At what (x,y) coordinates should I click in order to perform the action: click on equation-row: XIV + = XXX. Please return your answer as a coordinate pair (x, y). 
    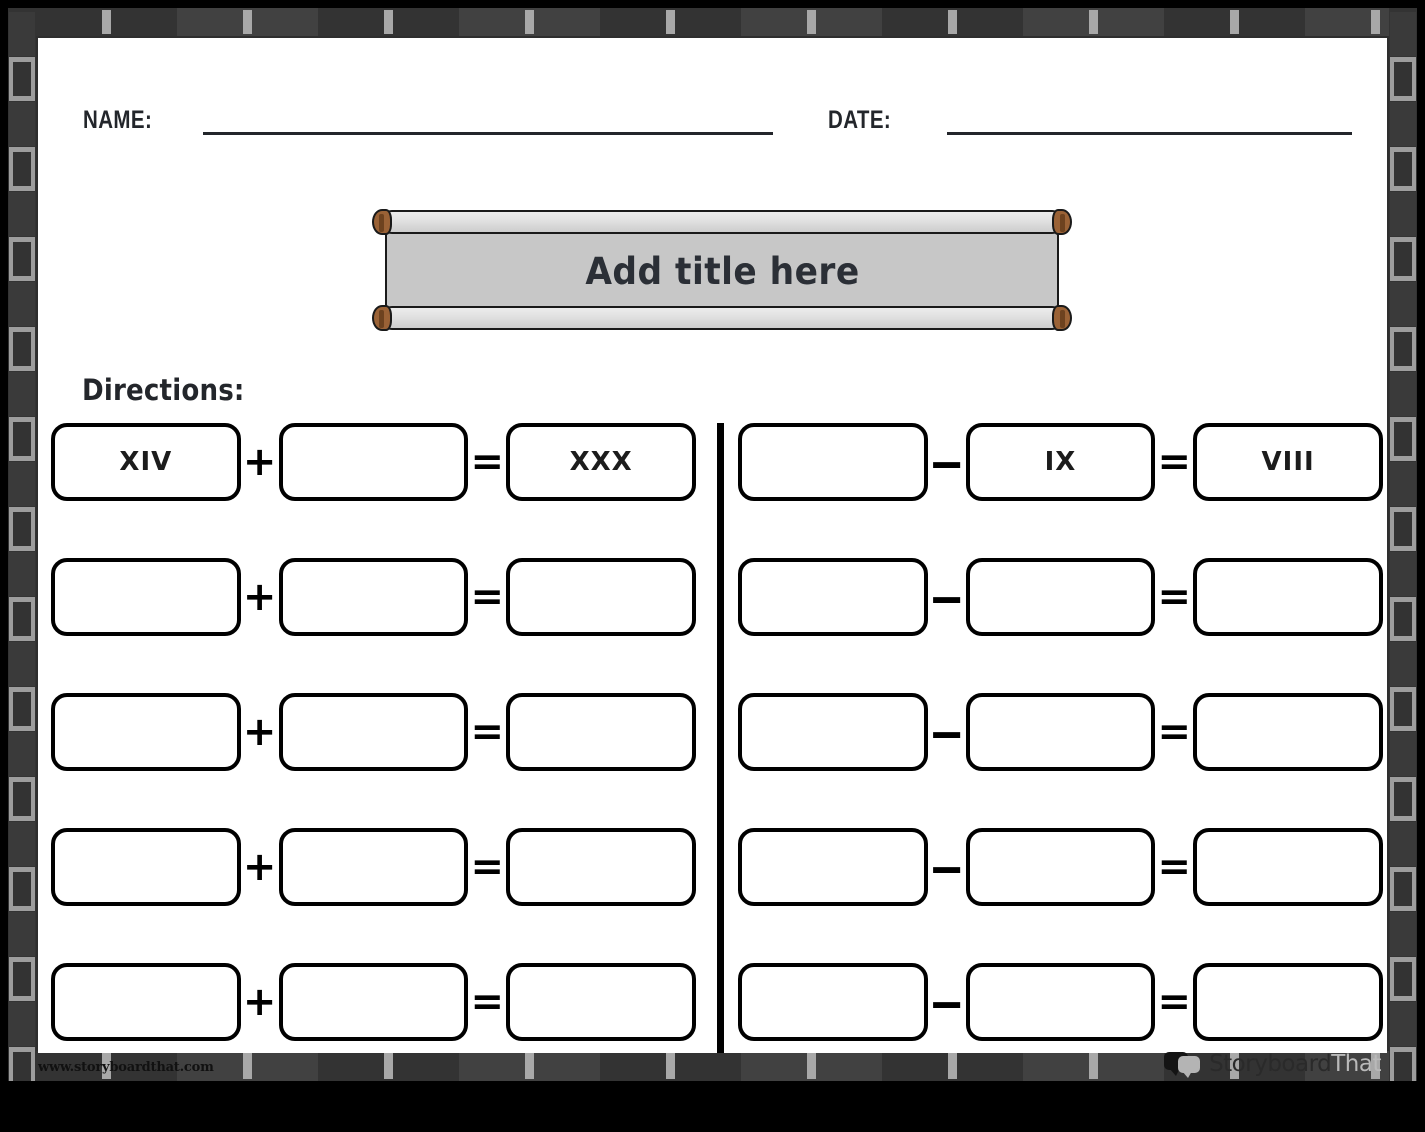
    Looking at the image, I should click on (373, 462).